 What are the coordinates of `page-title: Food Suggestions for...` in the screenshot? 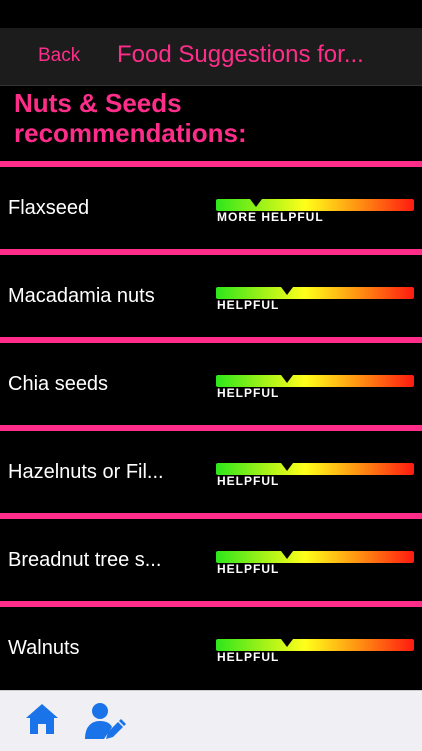 It's located at (240, 54).